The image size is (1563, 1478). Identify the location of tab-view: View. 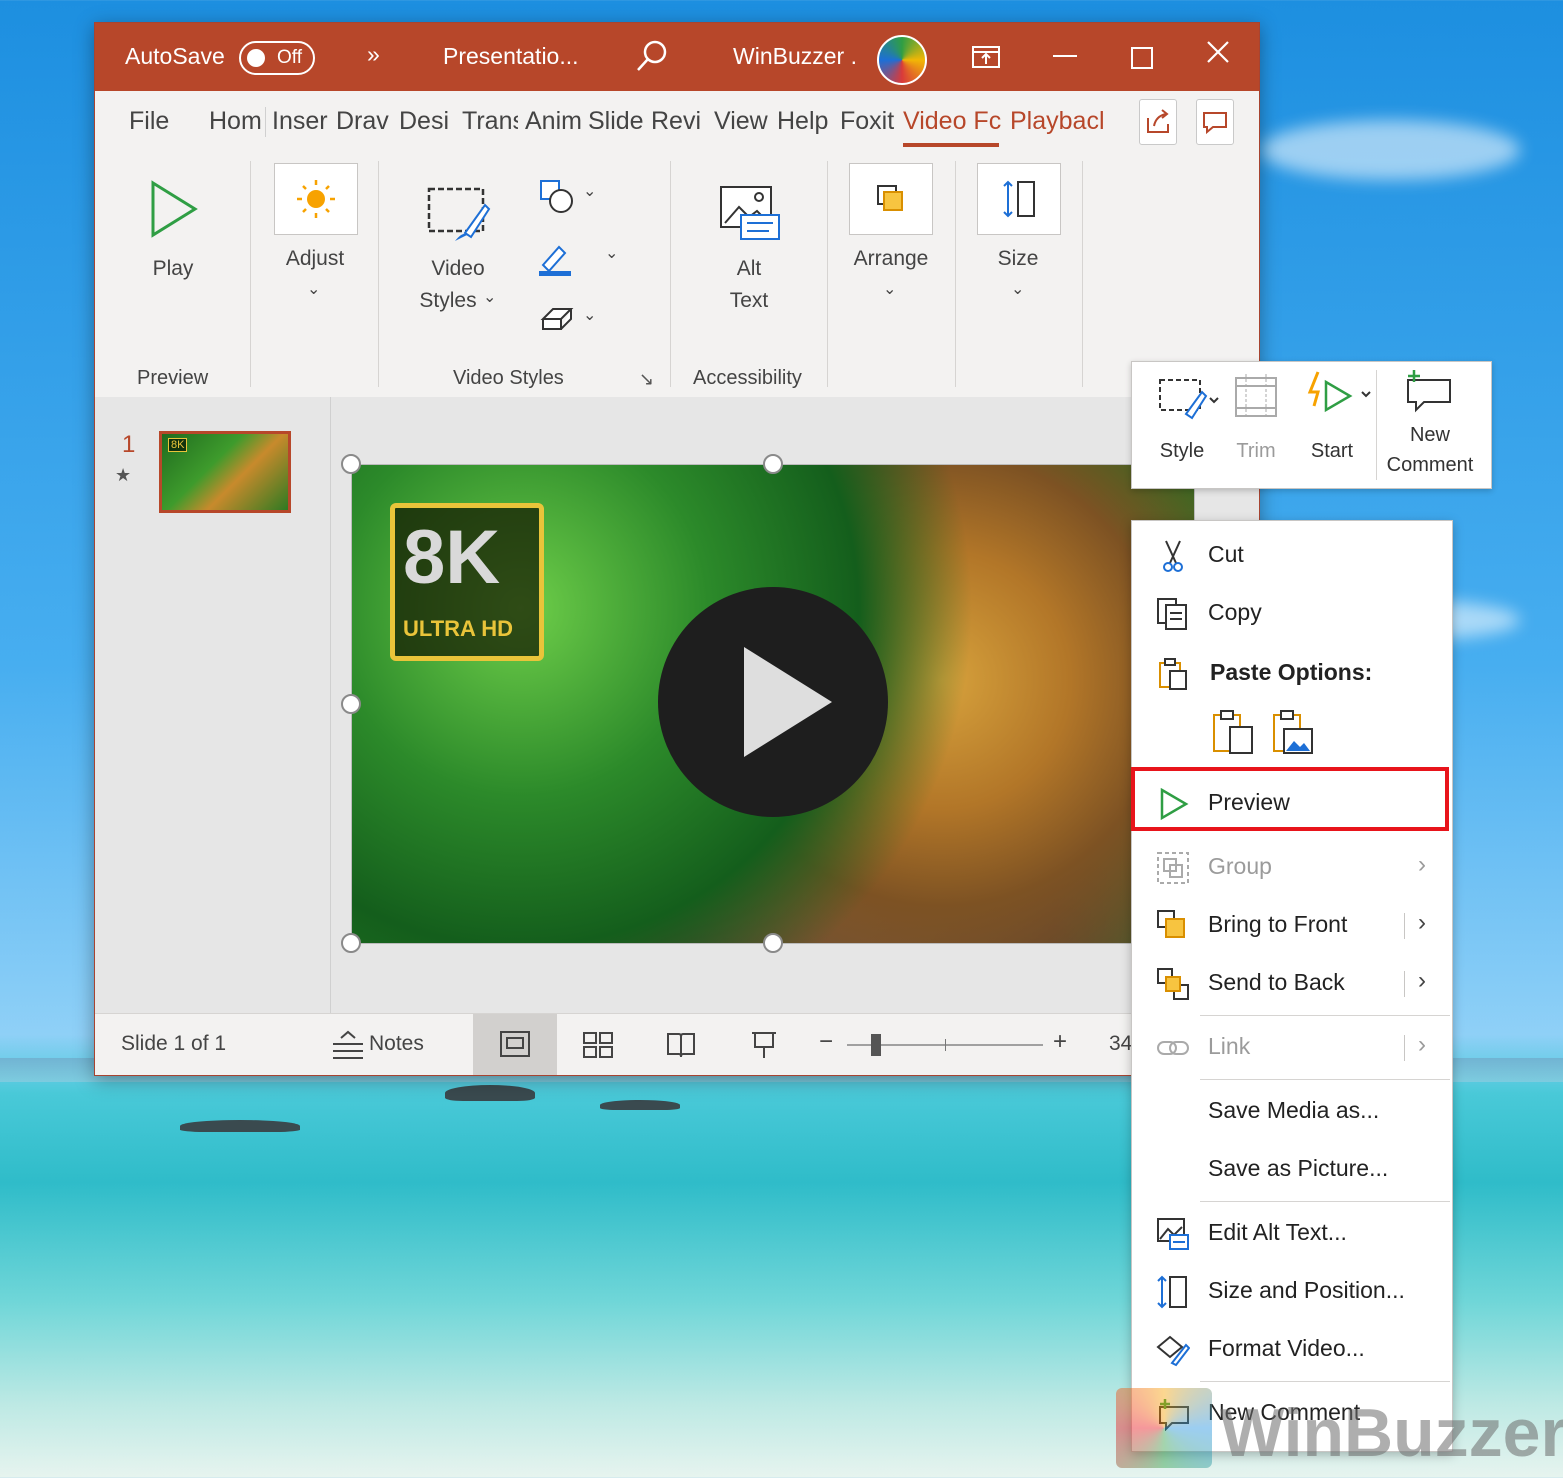
(742, 121).